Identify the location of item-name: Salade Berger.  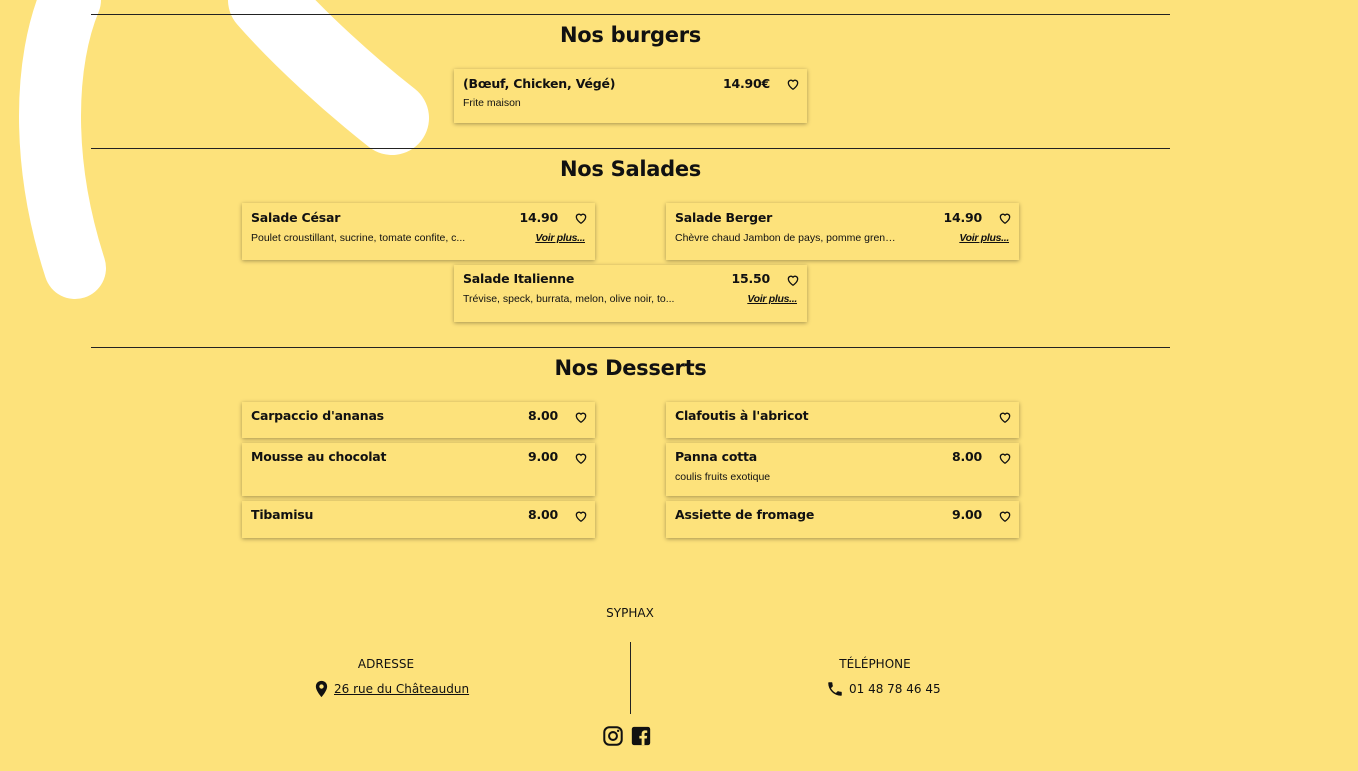
(724, 217).